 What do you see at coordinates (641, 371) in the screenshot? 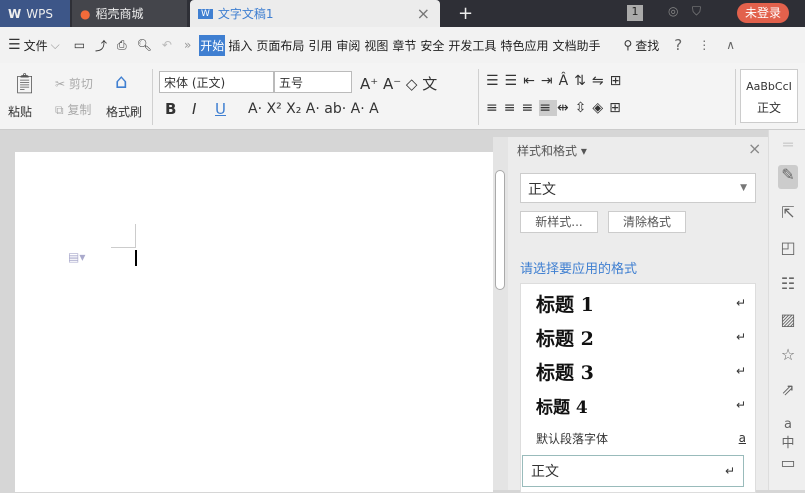
I see `style-item-heading-3: 标题 3 ↵` at bounding box center [641, 371].